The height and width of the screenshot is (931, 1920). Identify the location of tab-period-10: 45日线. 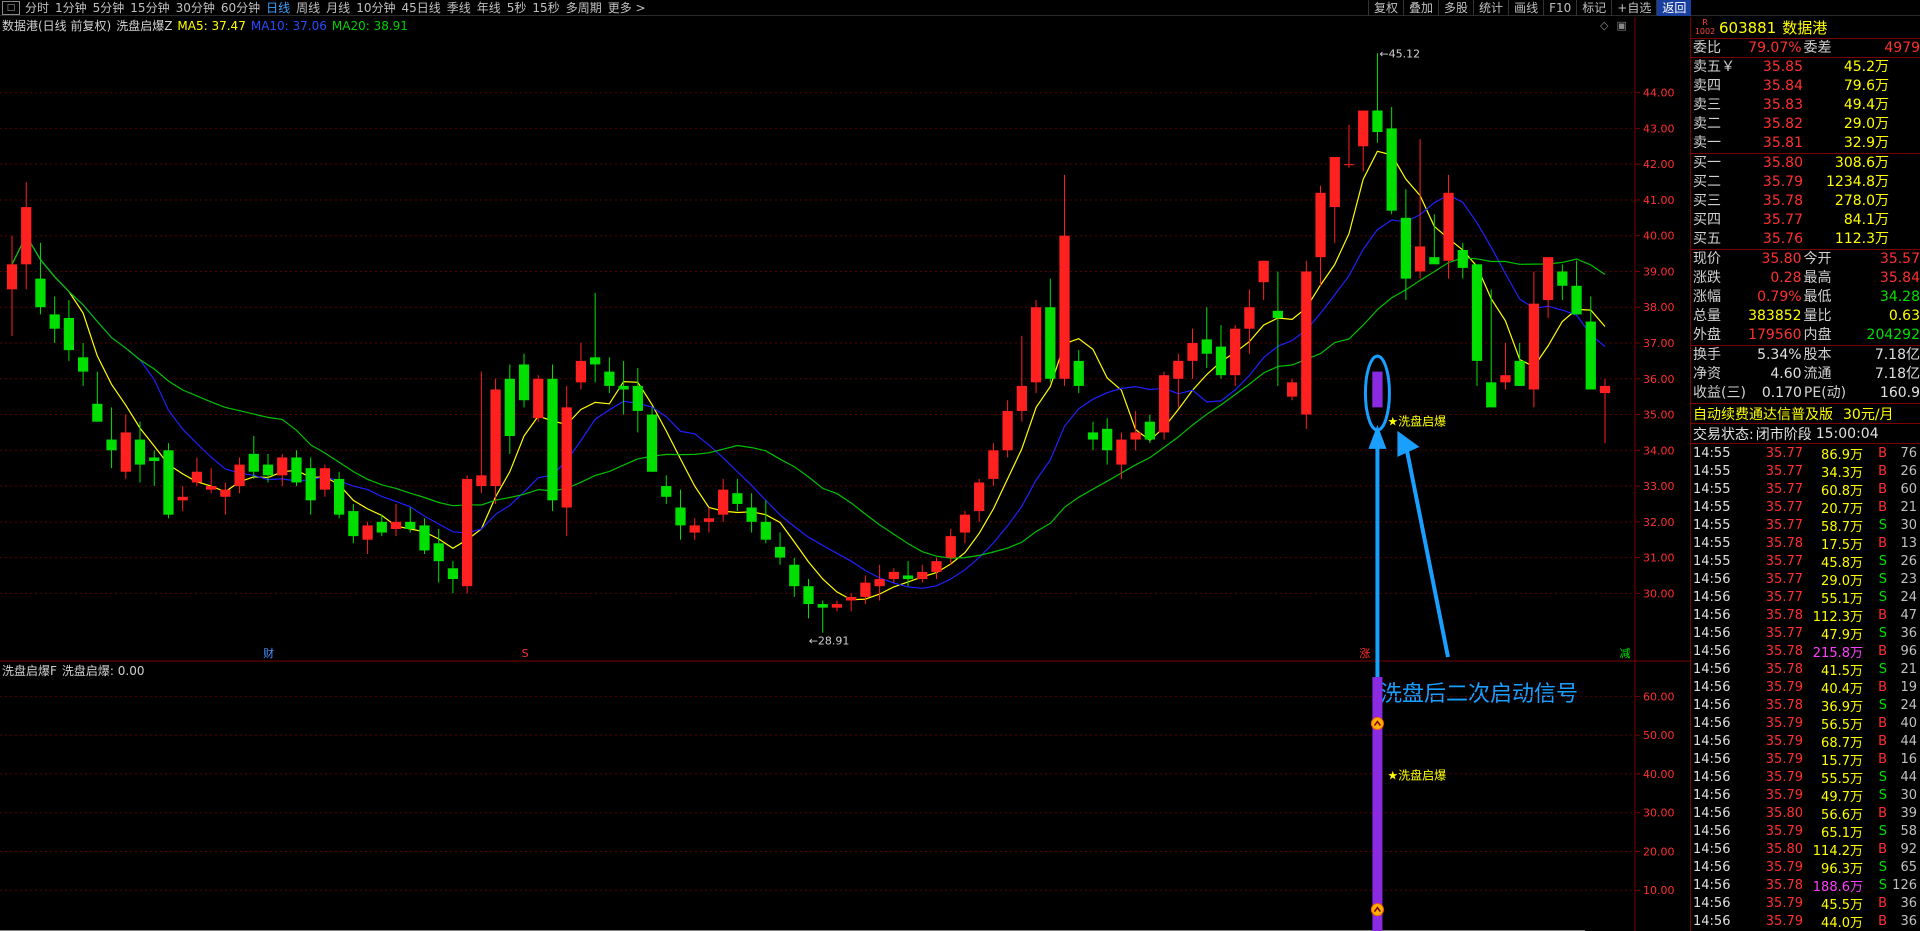
(420, 8).